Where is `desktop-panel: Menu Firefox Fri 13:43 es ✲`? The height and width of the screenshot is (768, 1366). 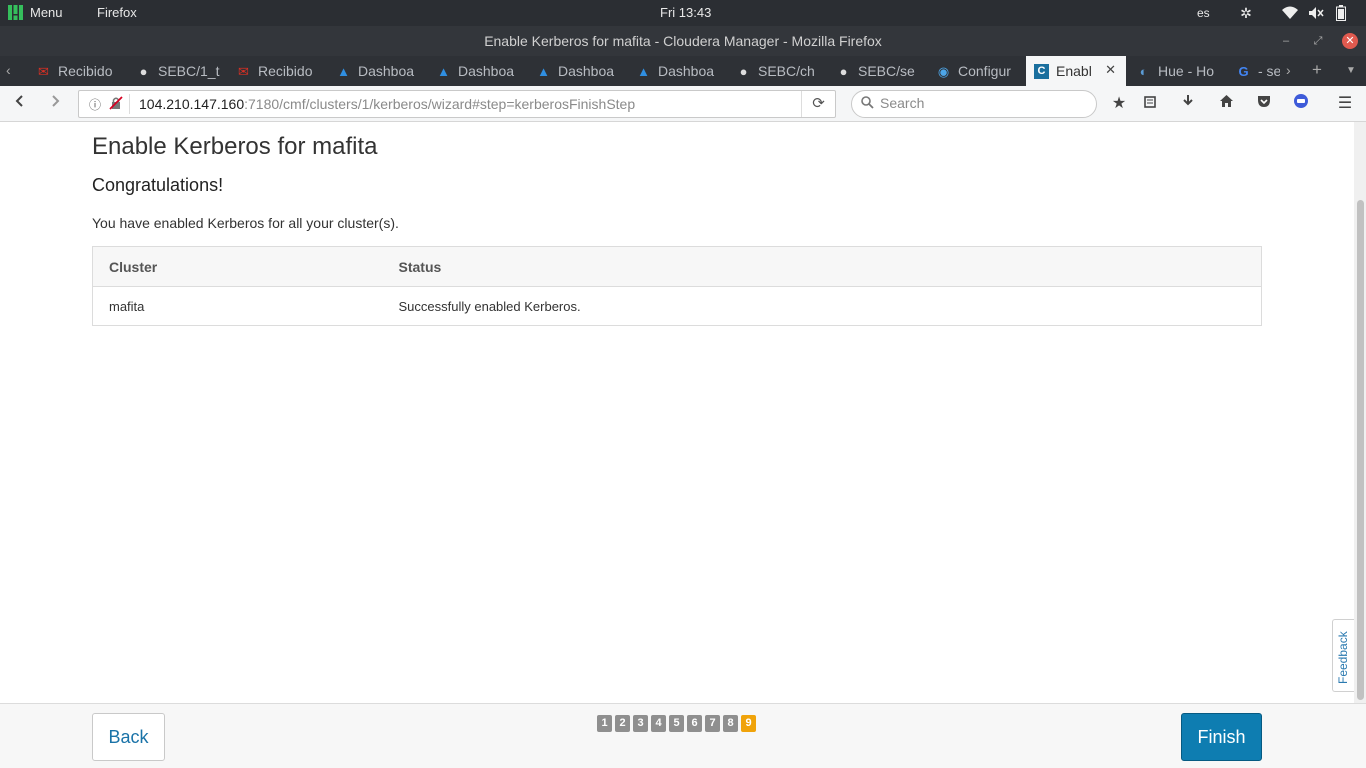 desktop-panel: Menu Firefox Fri 13:43 es ✲ is located at coordinates (683, 13).